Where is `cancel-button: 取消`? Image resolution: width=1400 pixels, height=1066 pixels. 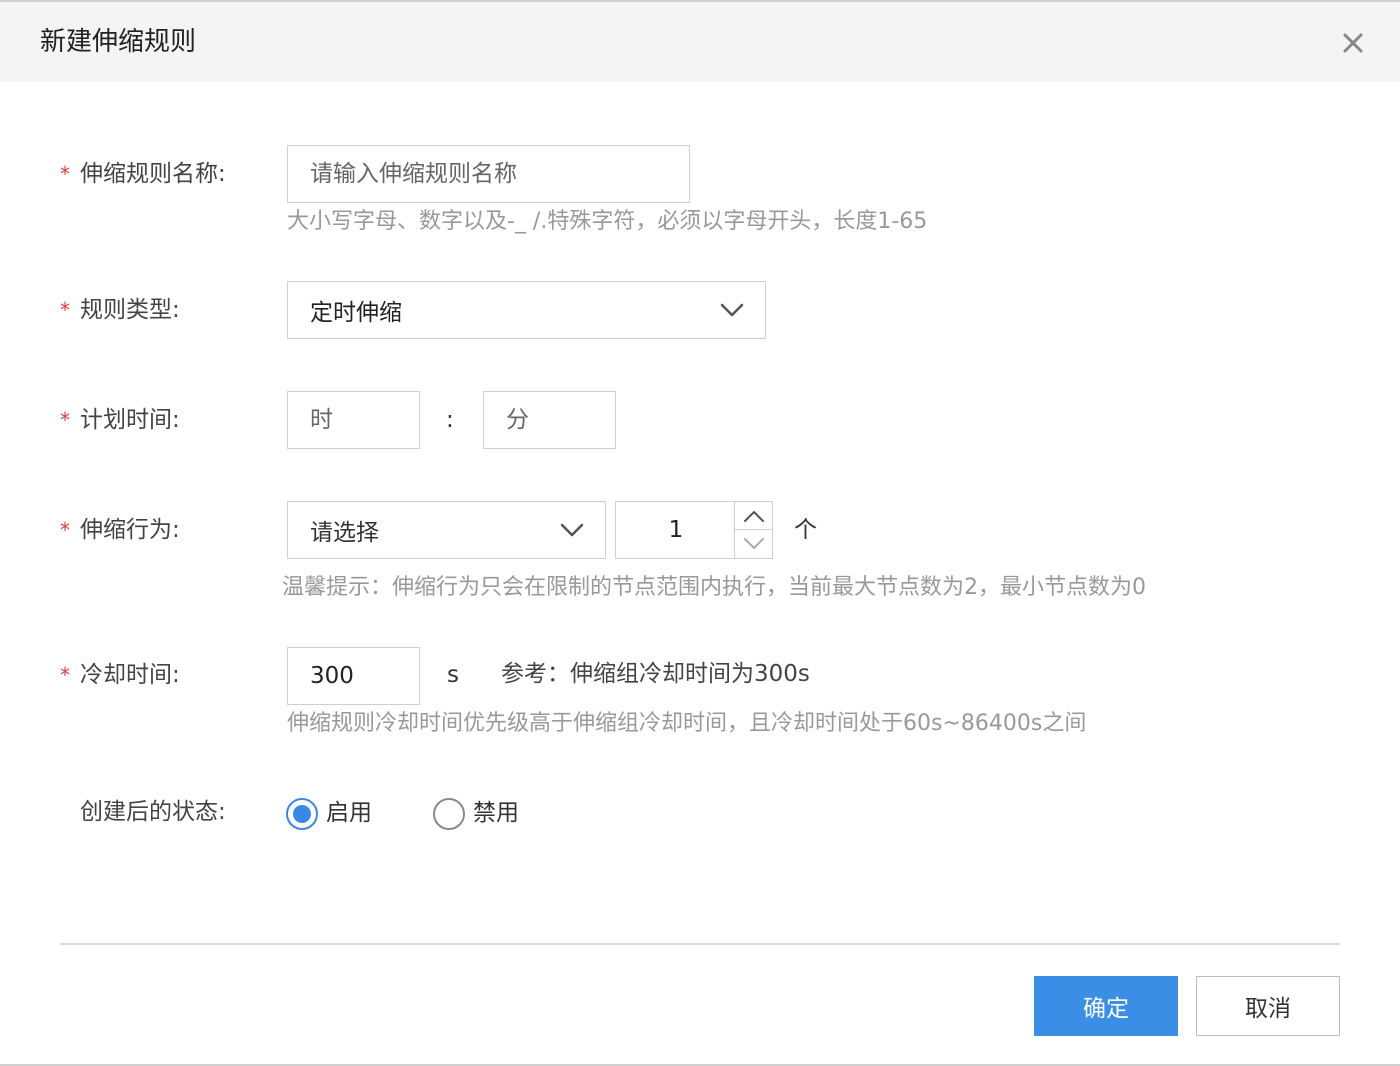
cancel-button: 取消 is located at coordinates (1268, 1006).